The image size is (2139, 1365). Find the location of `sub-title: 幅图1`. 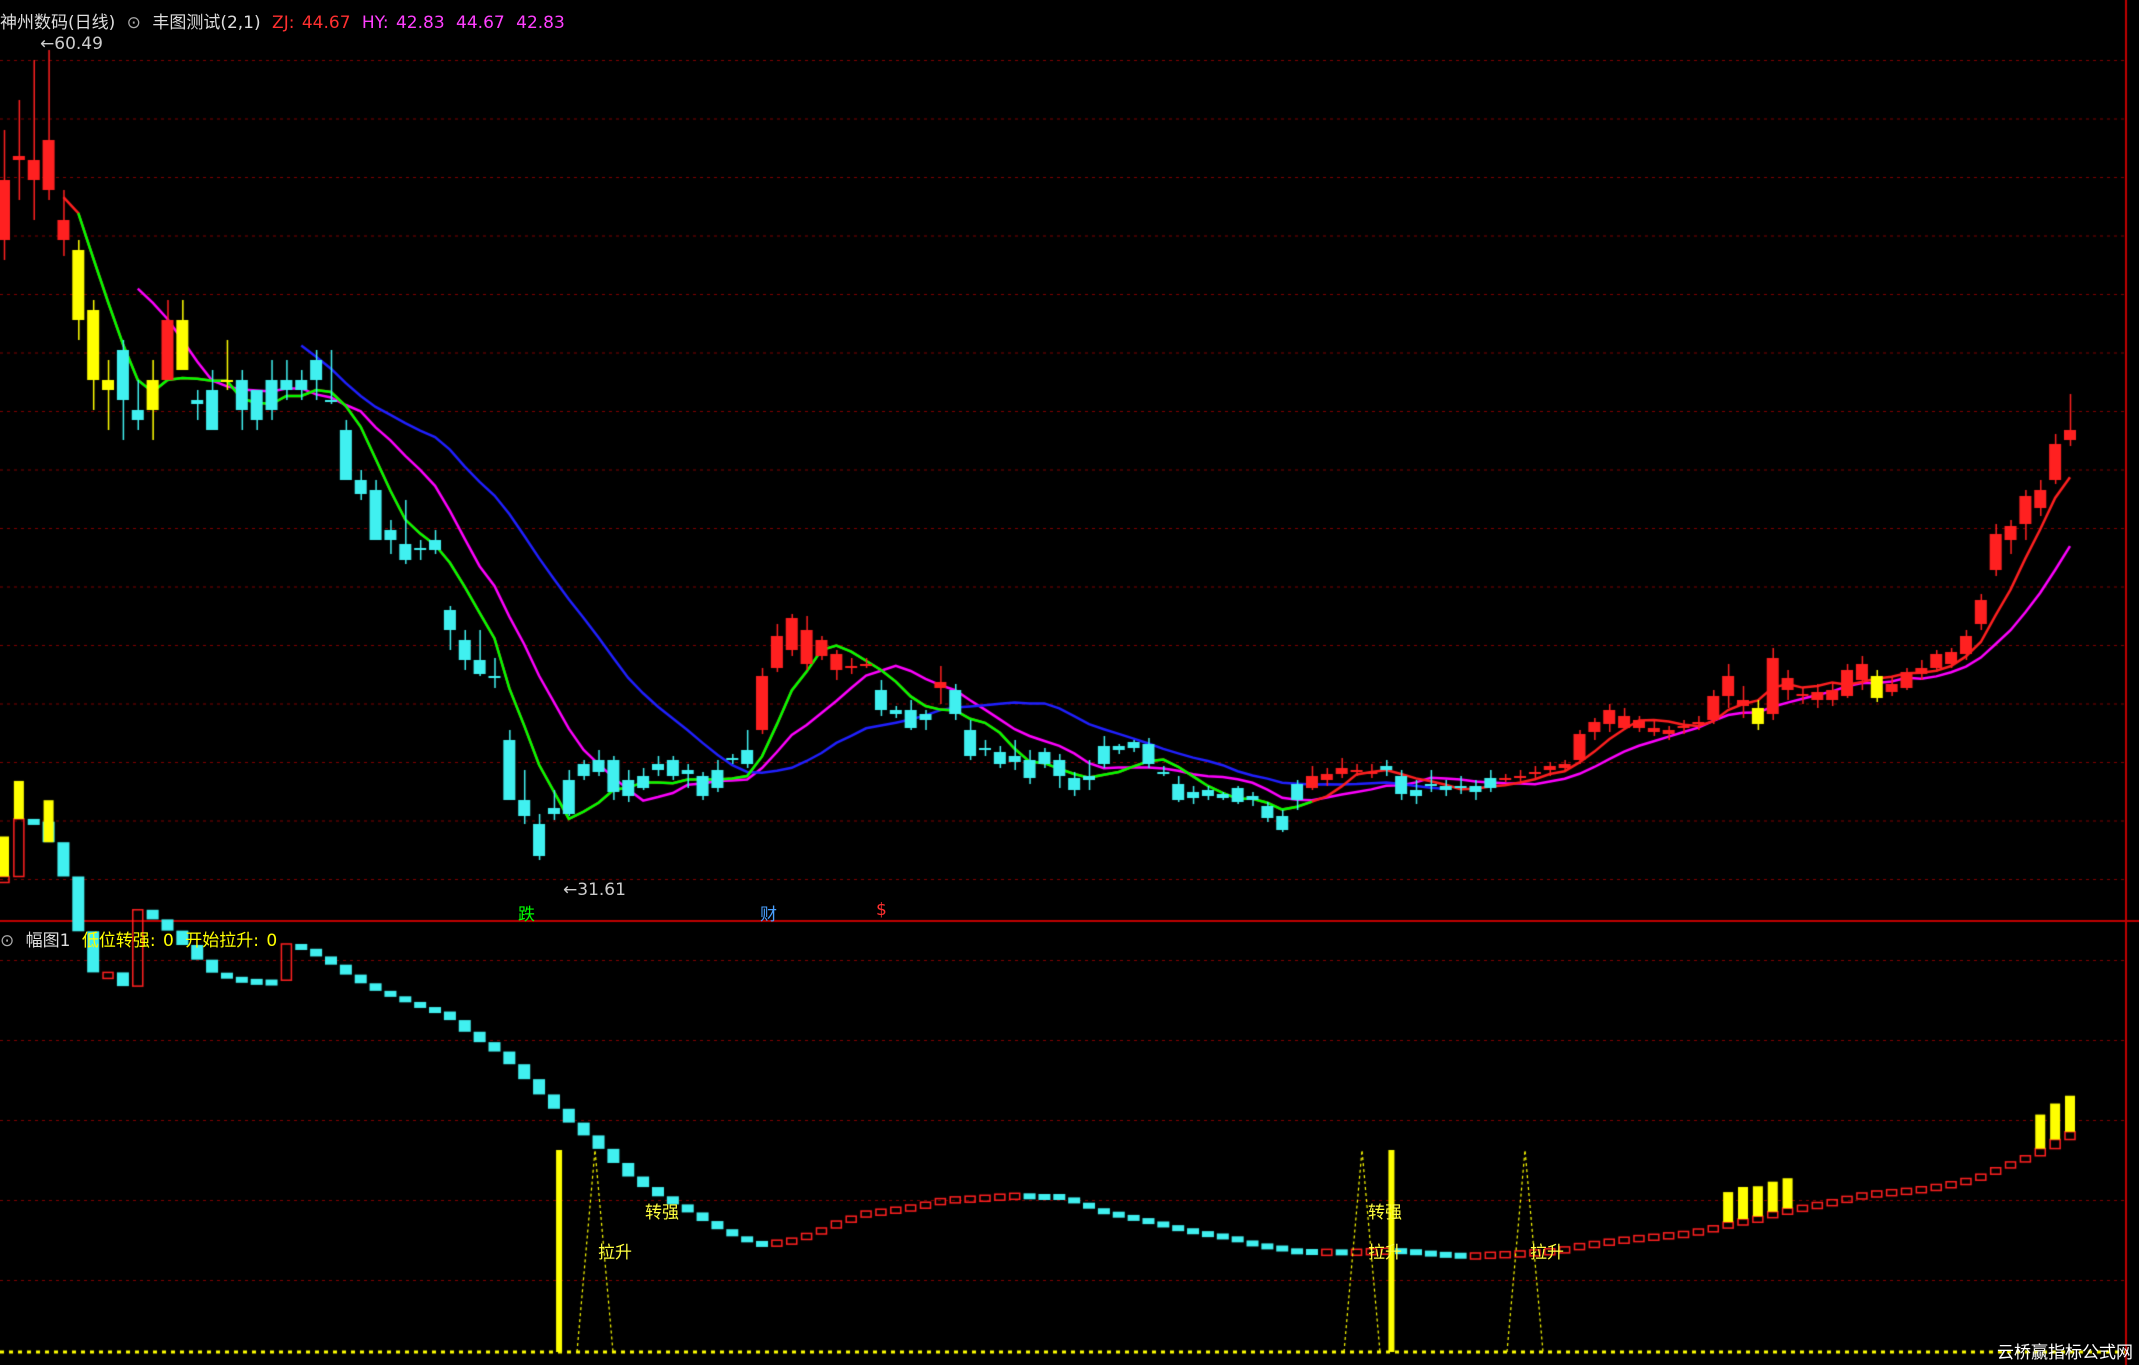

sub-title: 幅图1 is located at coordinates (48, 941).